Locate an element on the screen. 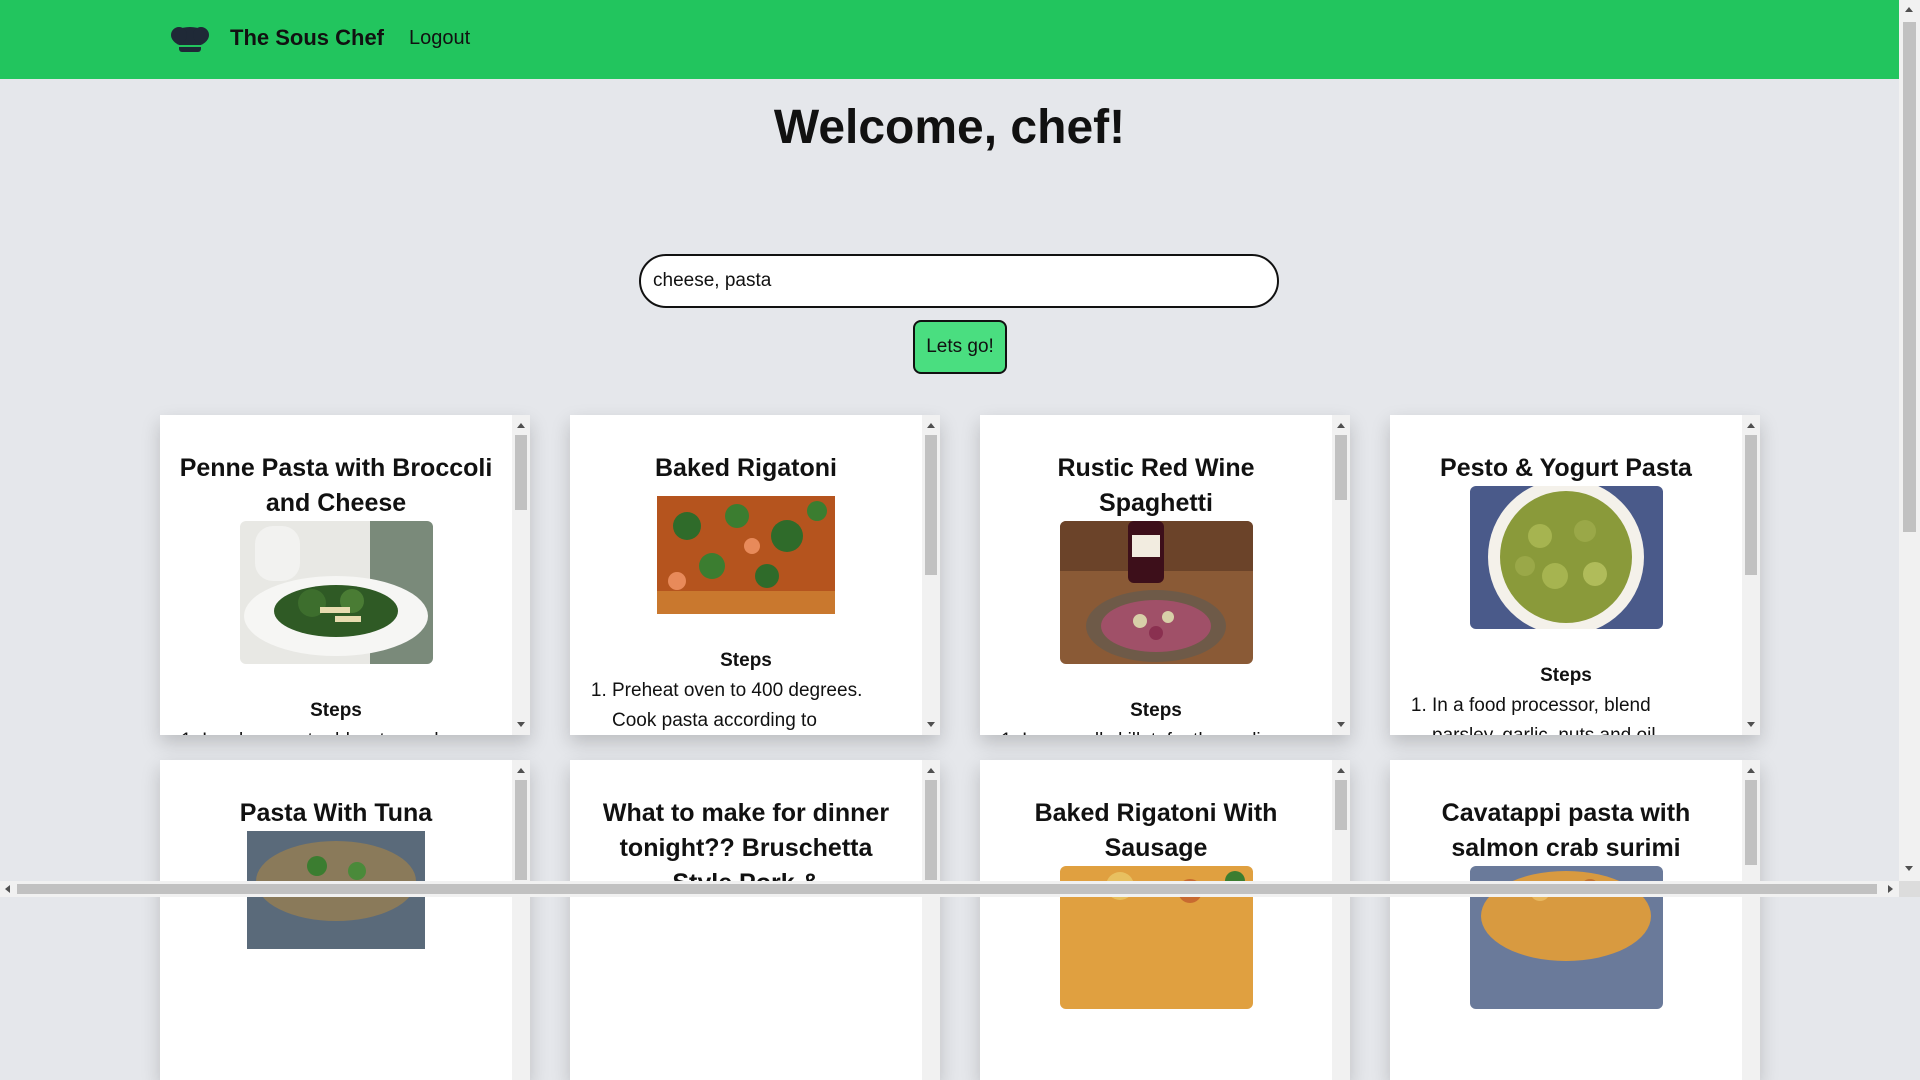 The image size is (1920, 1080). step-item: In a large pot add water and is located at coordinates (345, 730).